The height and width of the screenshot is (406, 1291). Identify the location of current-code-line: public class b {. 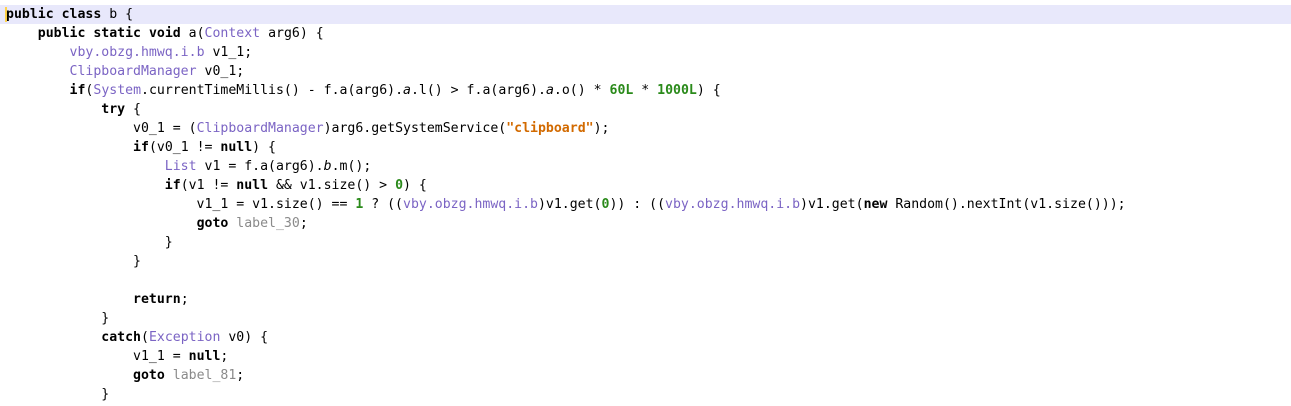
(645, 14).